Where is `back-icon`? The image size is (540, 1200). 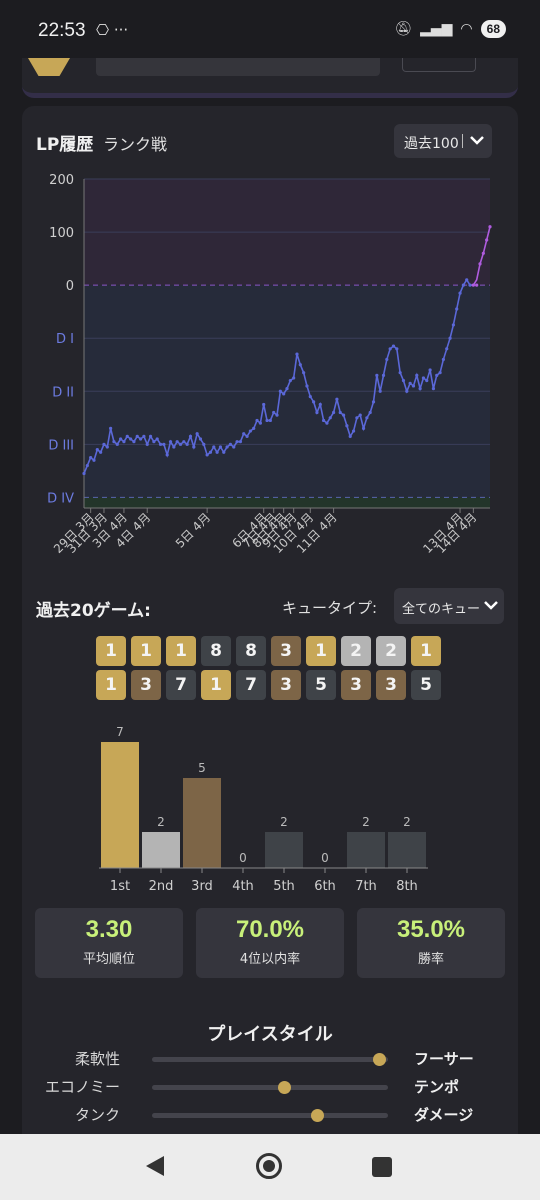 back-icon is located at coordinates (155, 1166).